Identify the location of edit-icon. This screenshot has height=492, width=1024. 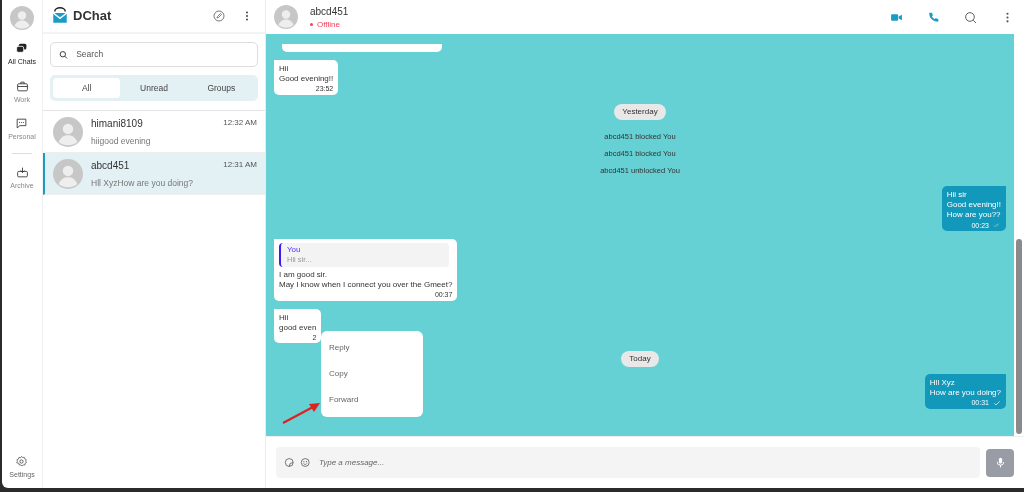
(219, 16).